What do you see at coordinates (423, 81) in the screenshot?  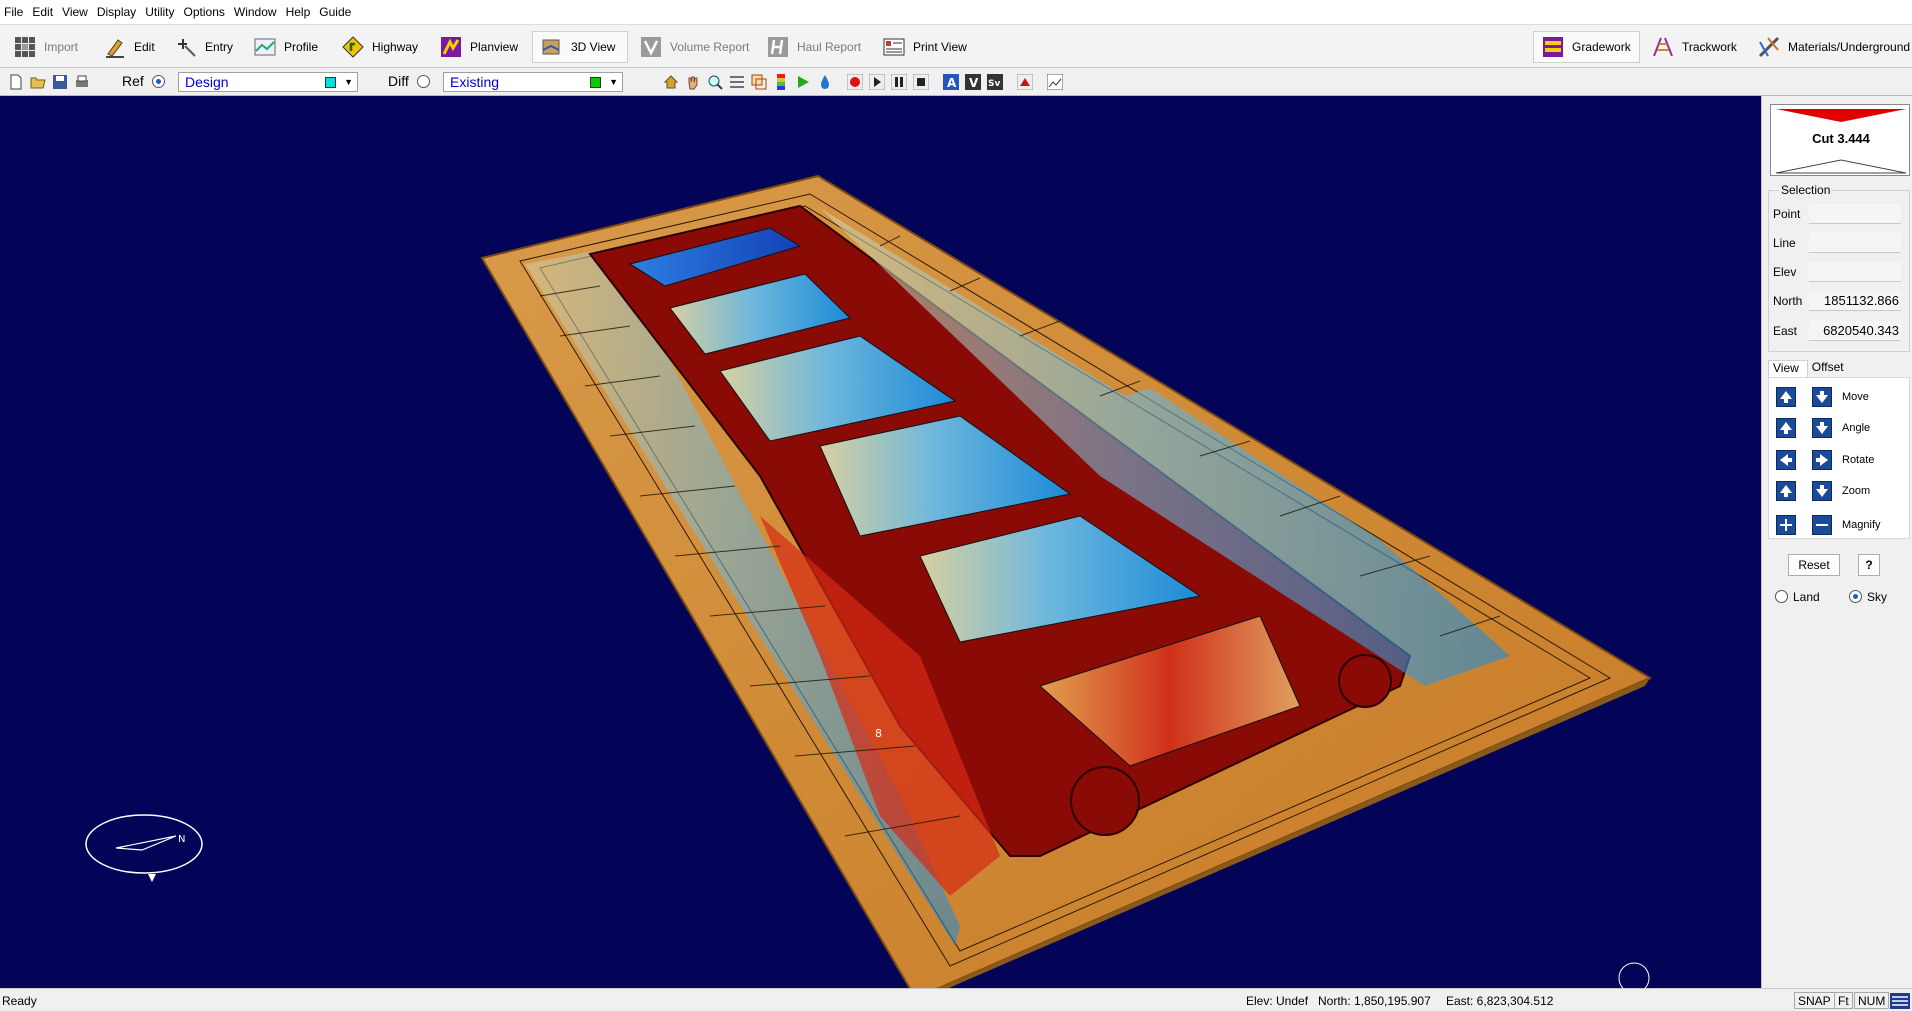 I see `diff-radio` at bounding box center [423, 81].